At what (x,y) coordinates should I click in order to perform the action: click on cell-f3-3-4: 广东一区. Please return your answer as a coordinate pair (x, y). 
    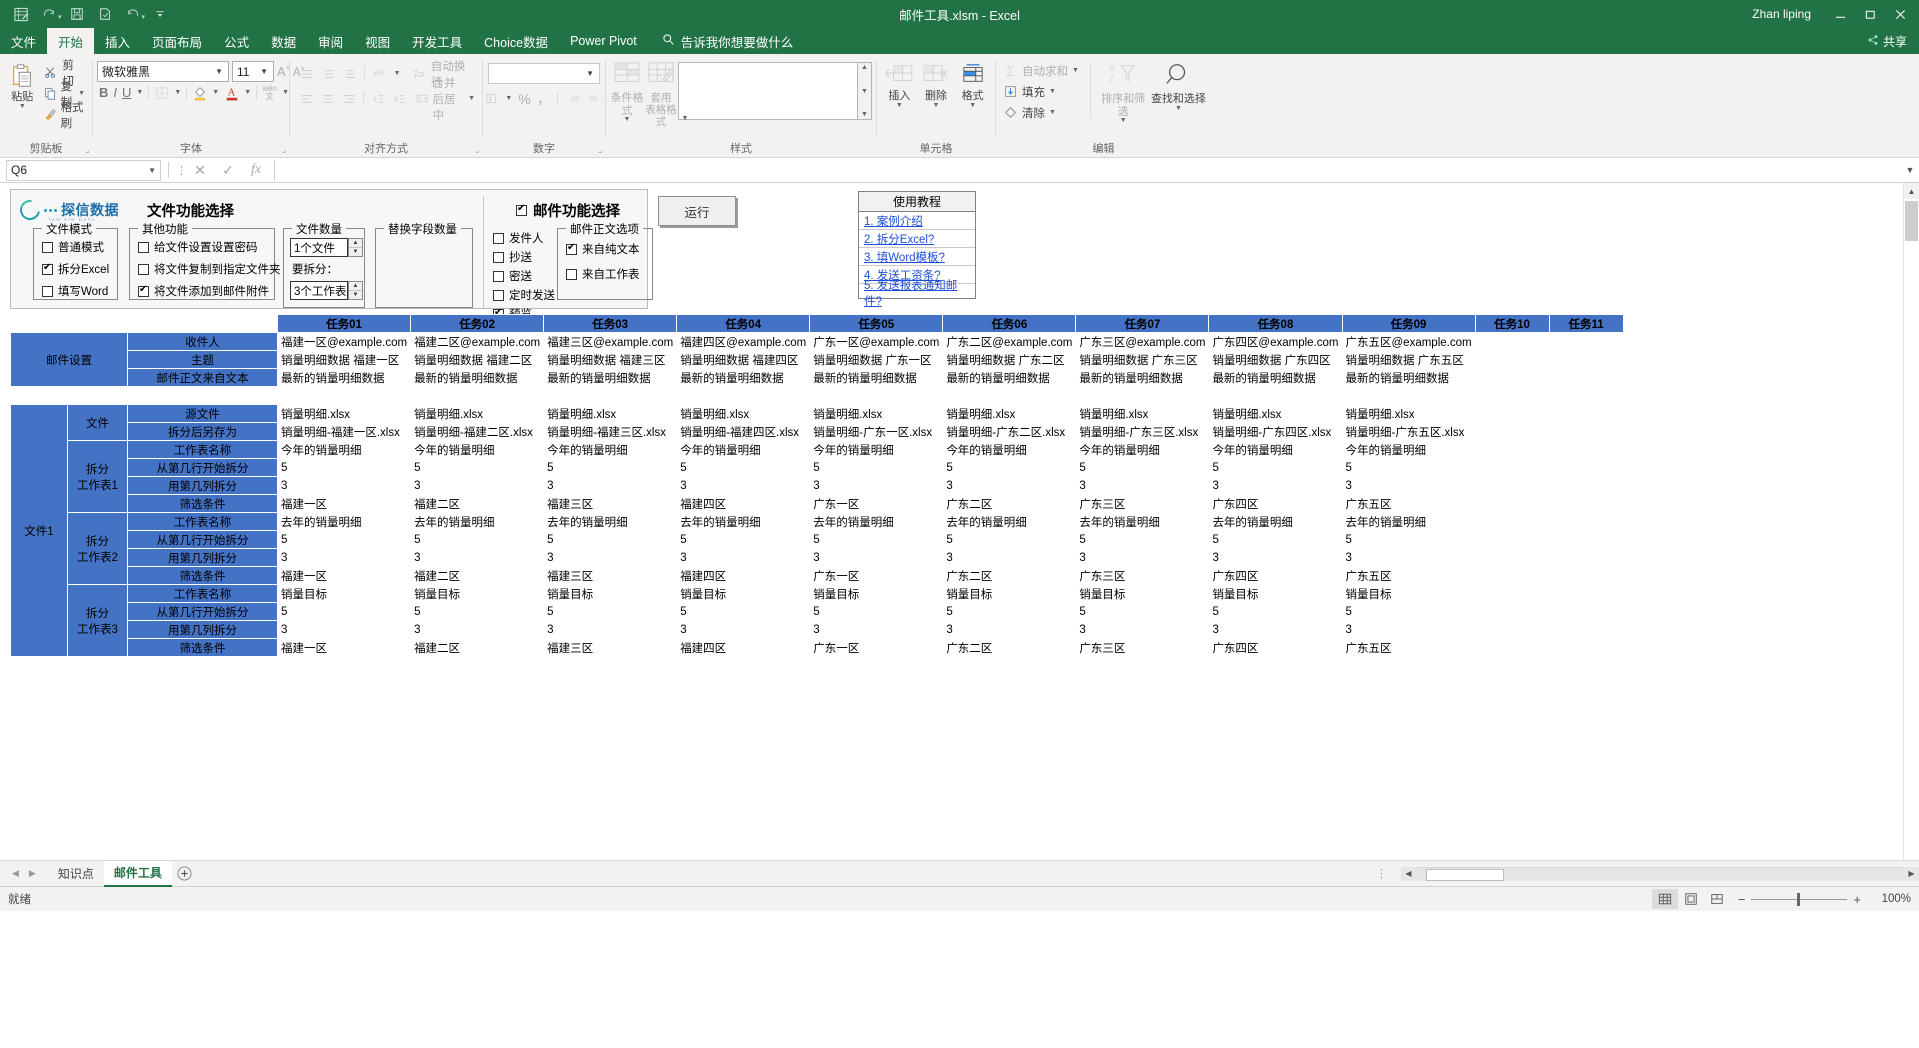
    Looking at the image, I should click on (876, 647).